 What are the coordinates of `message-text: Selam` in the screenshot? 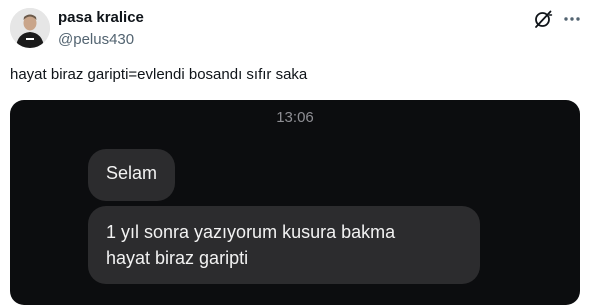 It's located at (132, 173).